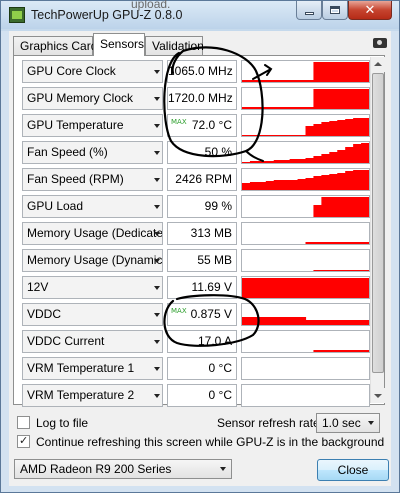 The height and width of the screenshot is (493, 400). Describe the element at coordinates (202, 206) in the screenshot. I see `sensor-value: 99 %` at that location.